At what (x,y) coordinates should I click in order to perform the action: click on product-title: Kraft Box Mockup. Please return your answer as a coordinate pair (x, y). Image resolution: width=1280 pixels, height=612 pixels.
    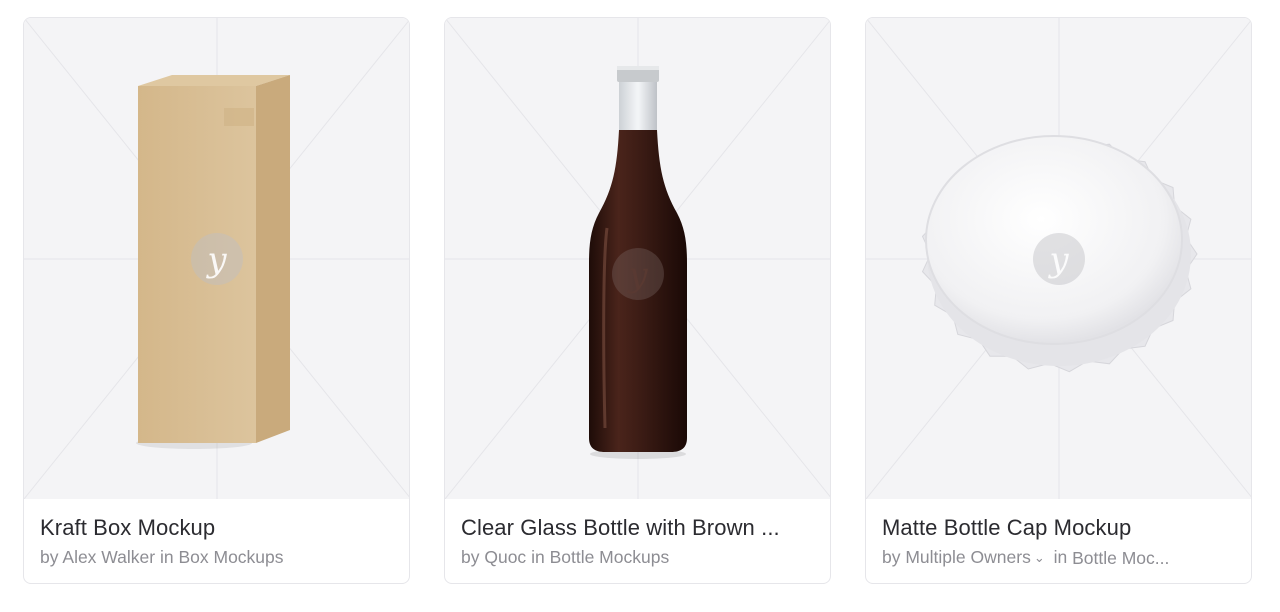
    Looking at the image, I should click on (216, 528).